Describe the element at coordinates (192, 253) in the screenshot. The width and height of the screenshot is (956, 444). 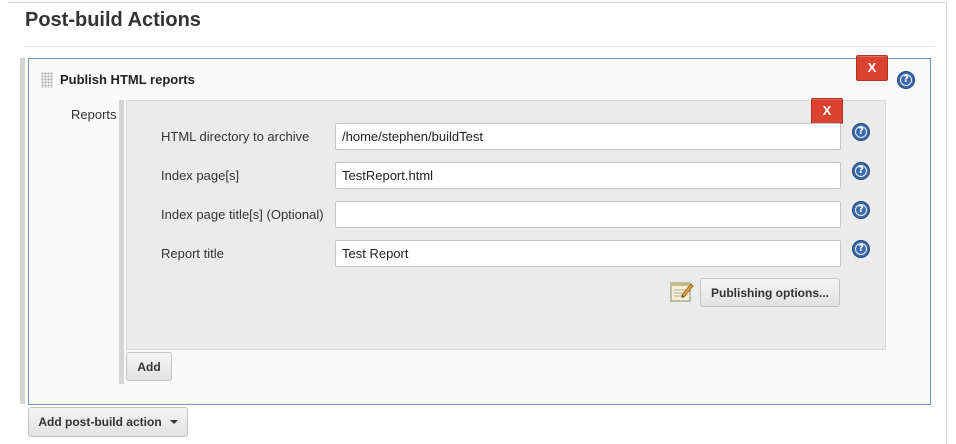
I see `report-title-label: Report title` at that location.